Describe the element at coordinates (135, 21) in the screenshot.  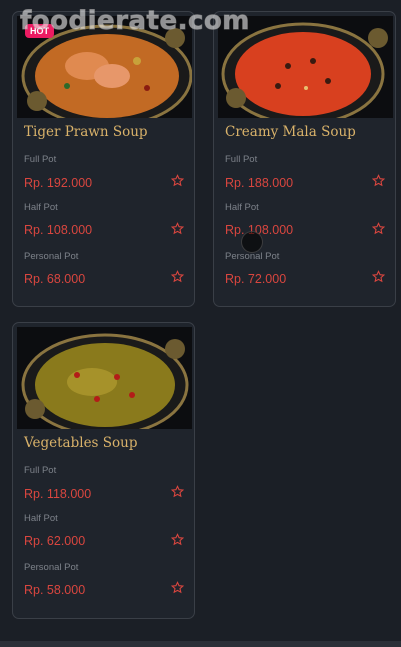
I see `watermark: foodierate.com` at that location.